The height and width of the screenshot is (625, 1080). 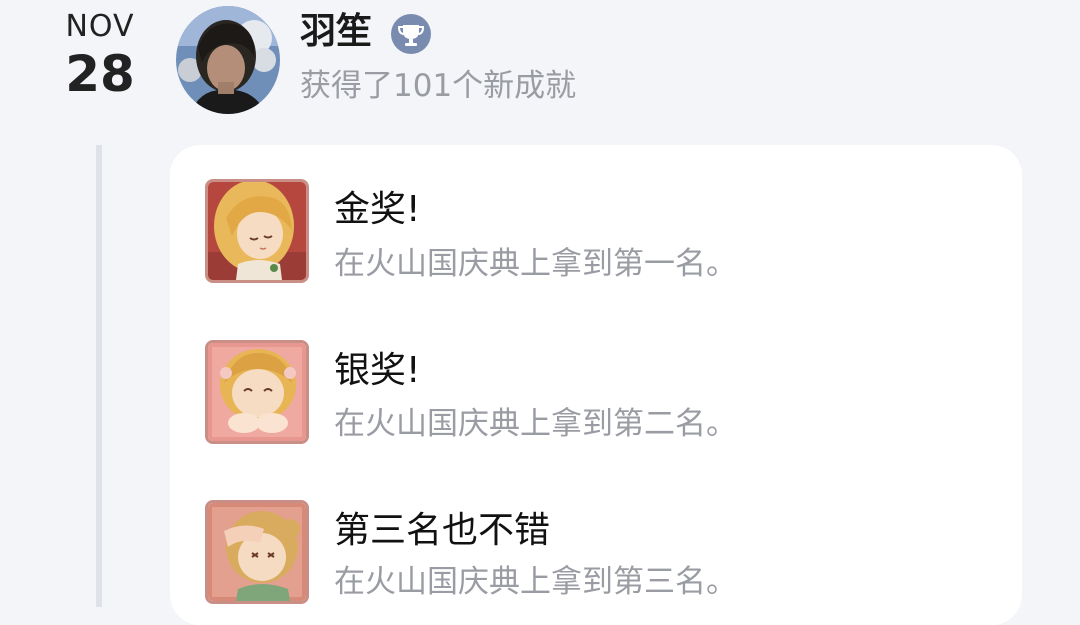 What do you see at coordinates (100, 26) in the screenshot?
I see `date-month: NOV` at bounding box center [100, 26].